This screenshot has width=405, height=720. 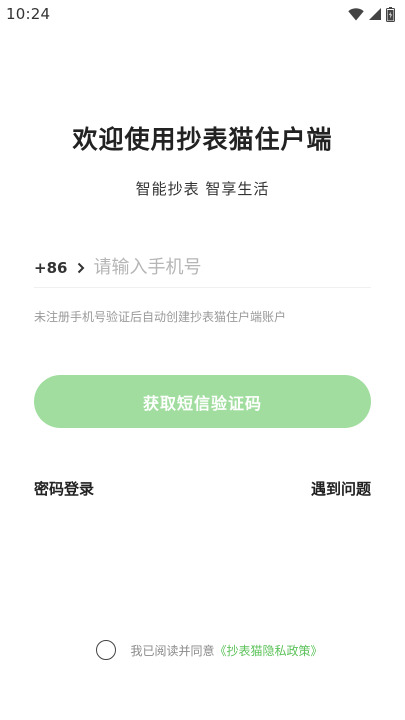 I want to click on phone-input-row: +86, so click(x=202, y=268).